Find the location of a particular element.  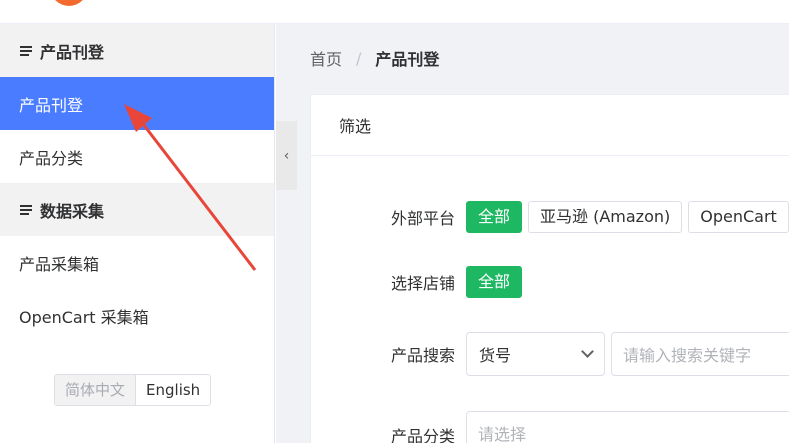

sidebar-collapse-button: ‹ is located at coordinates (286, 155).